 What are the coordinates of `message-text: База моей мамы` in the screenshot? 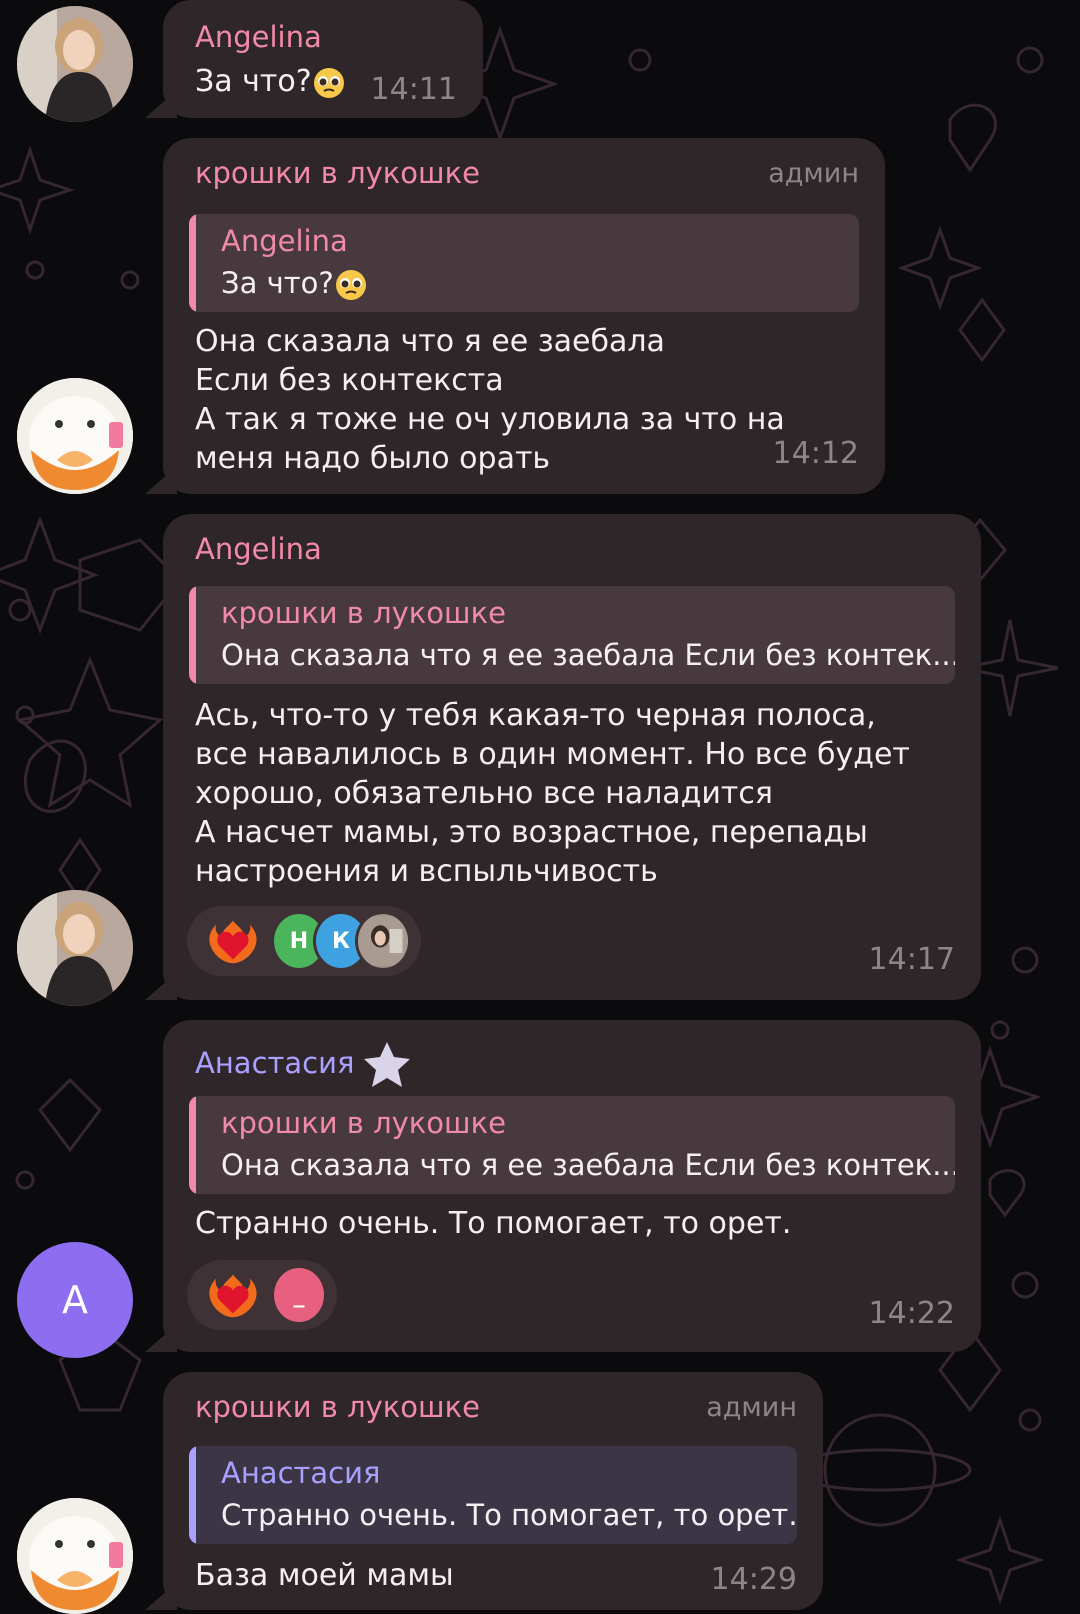 It's located at (324, 1575).